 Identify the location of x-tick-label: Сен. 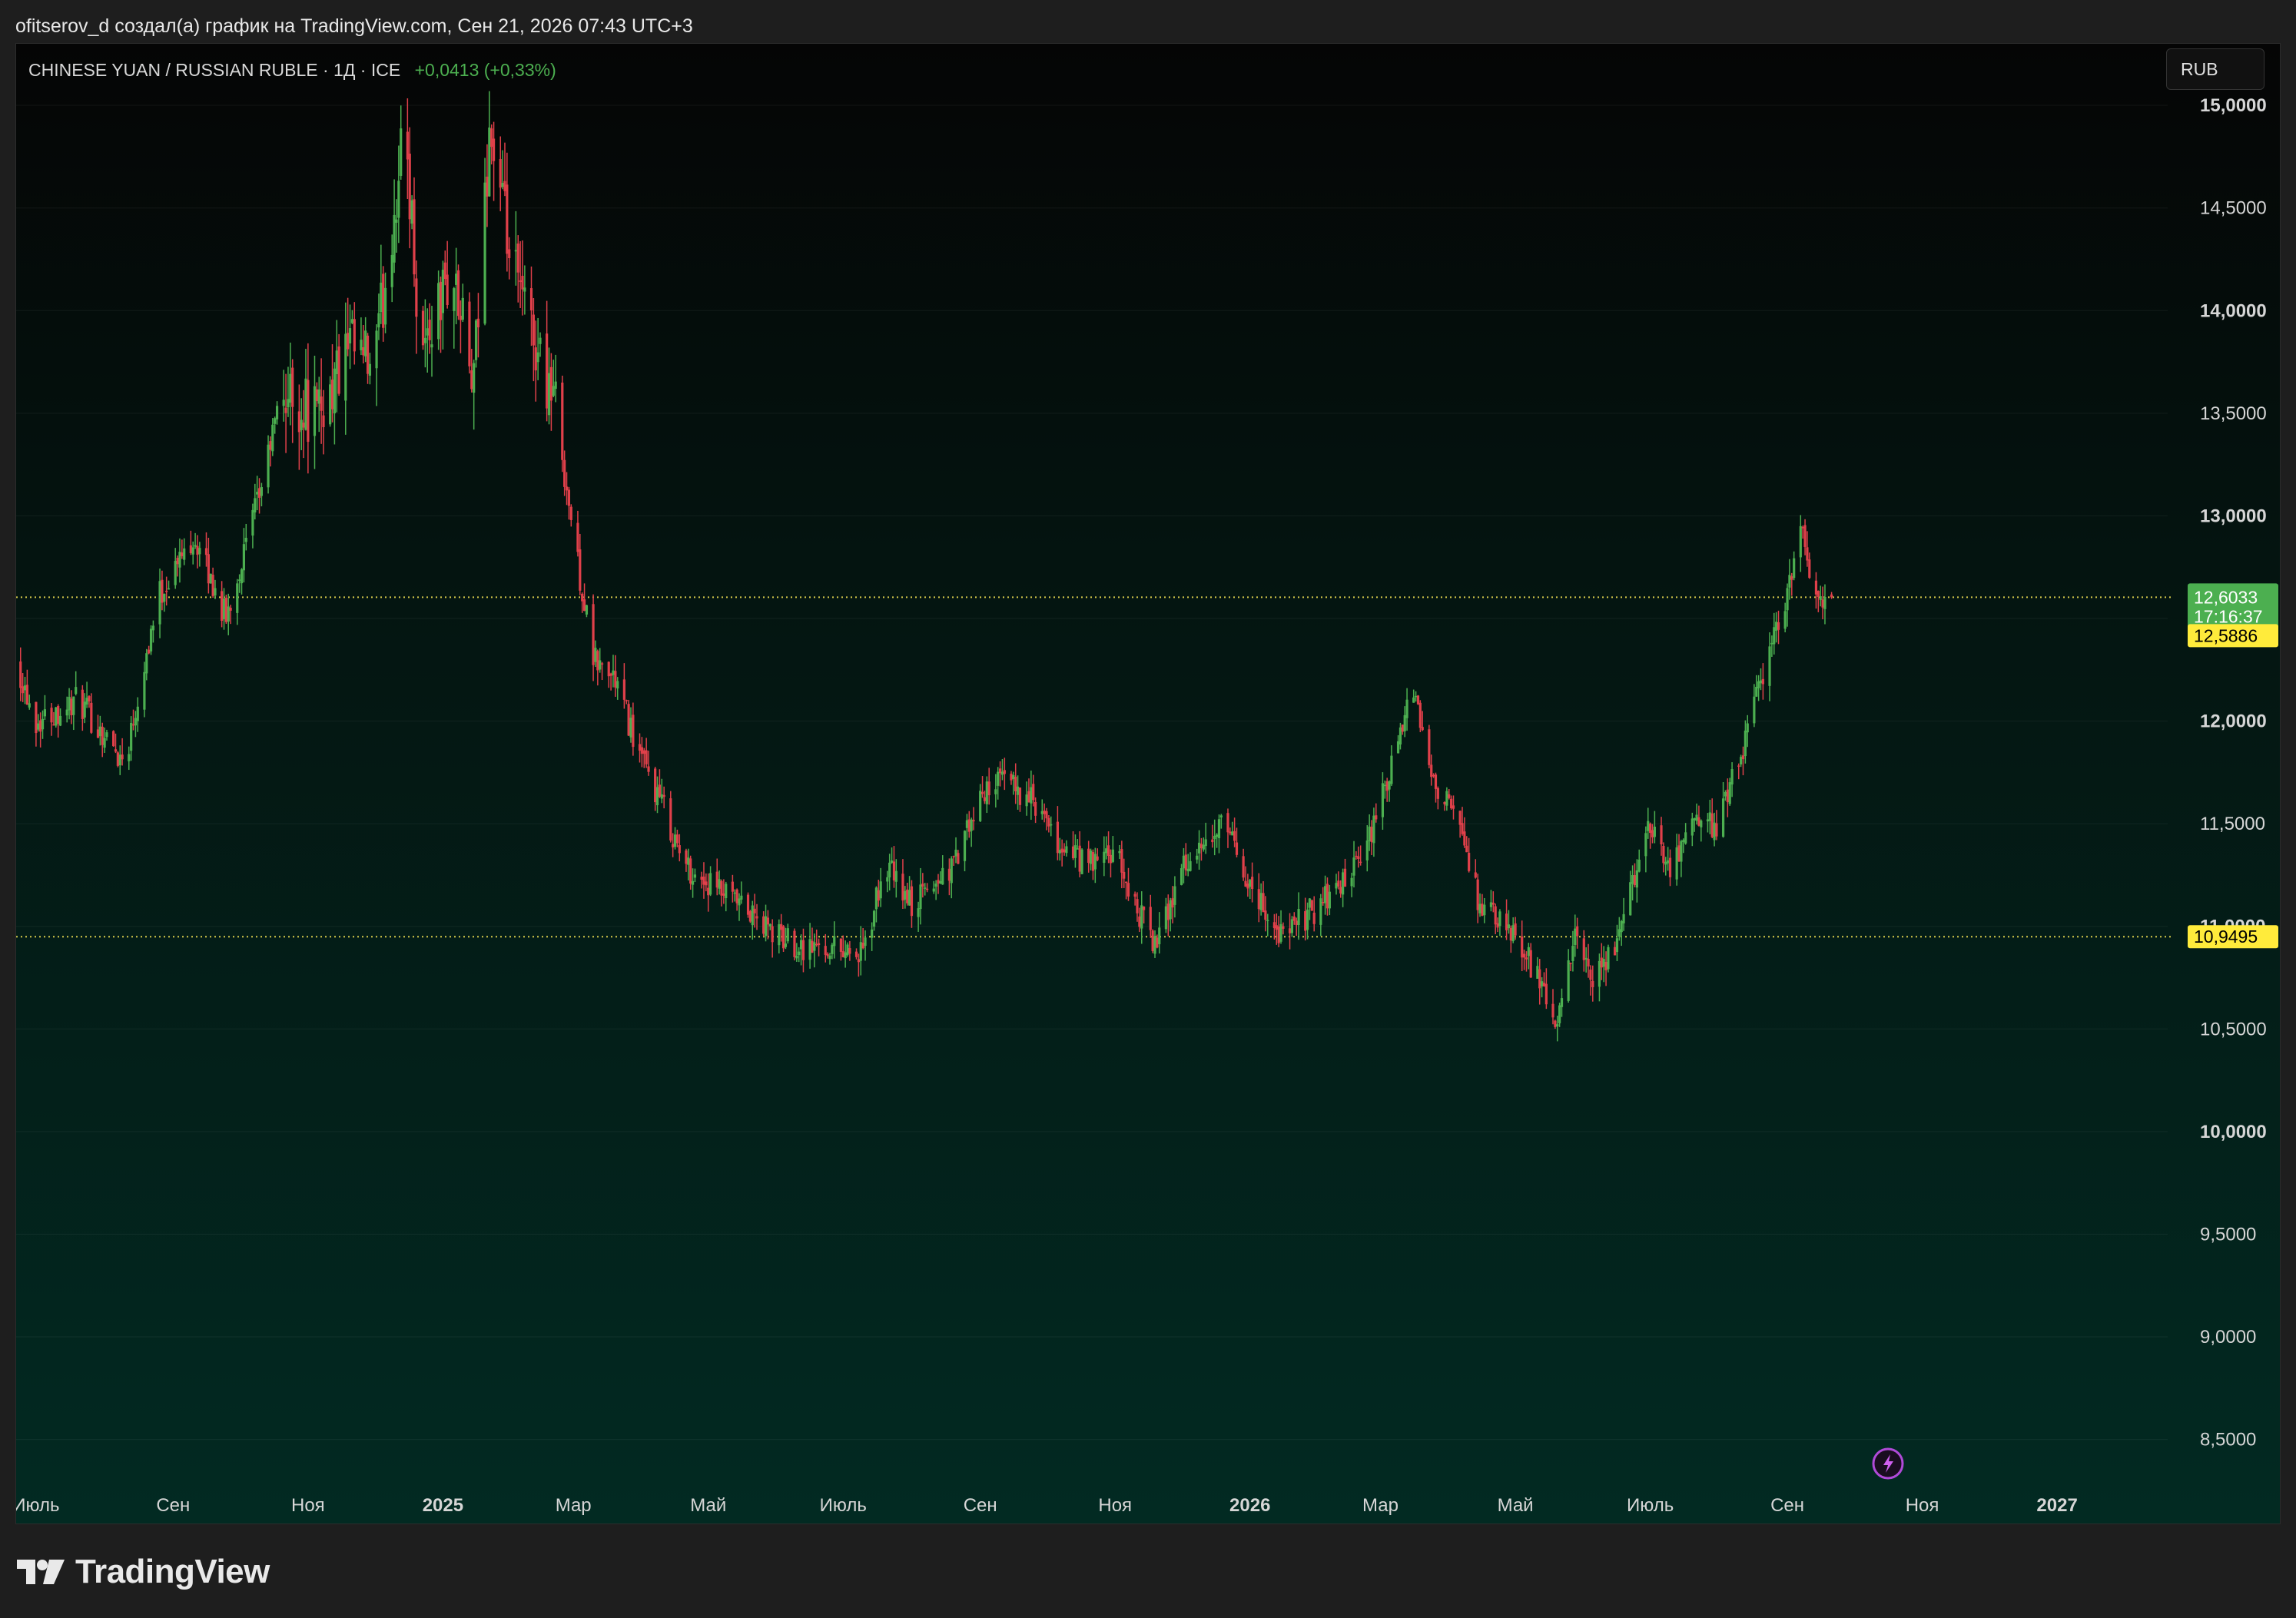
(173, 1505).